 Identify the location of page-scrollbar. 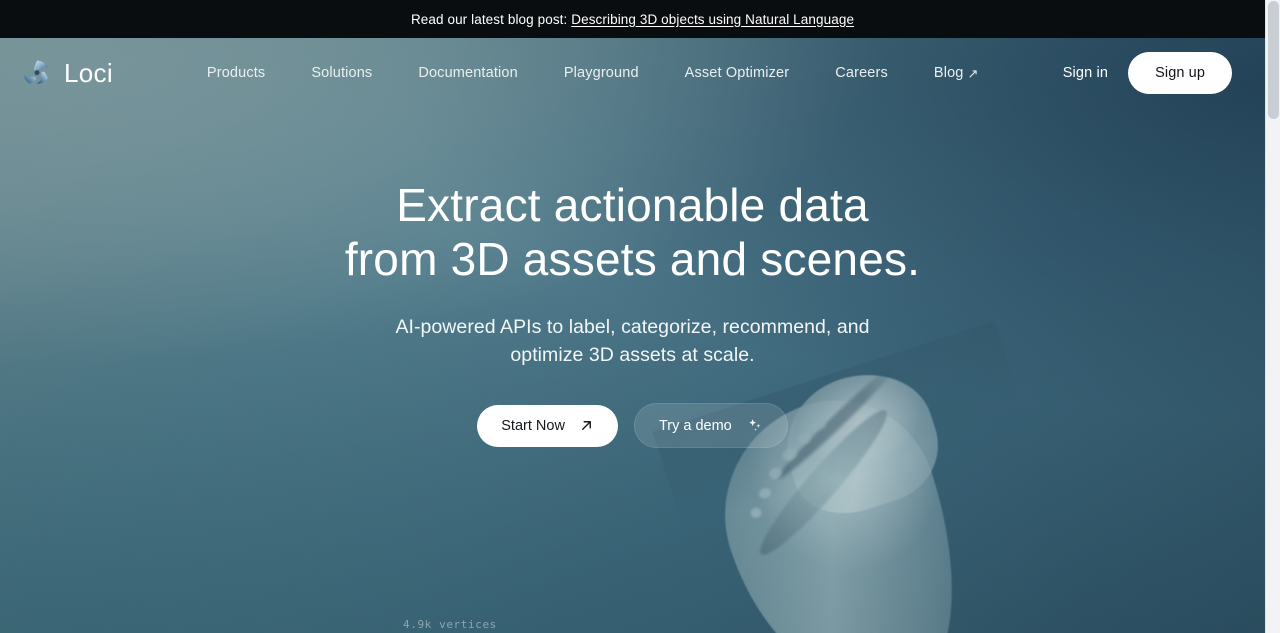
(1272, 316).